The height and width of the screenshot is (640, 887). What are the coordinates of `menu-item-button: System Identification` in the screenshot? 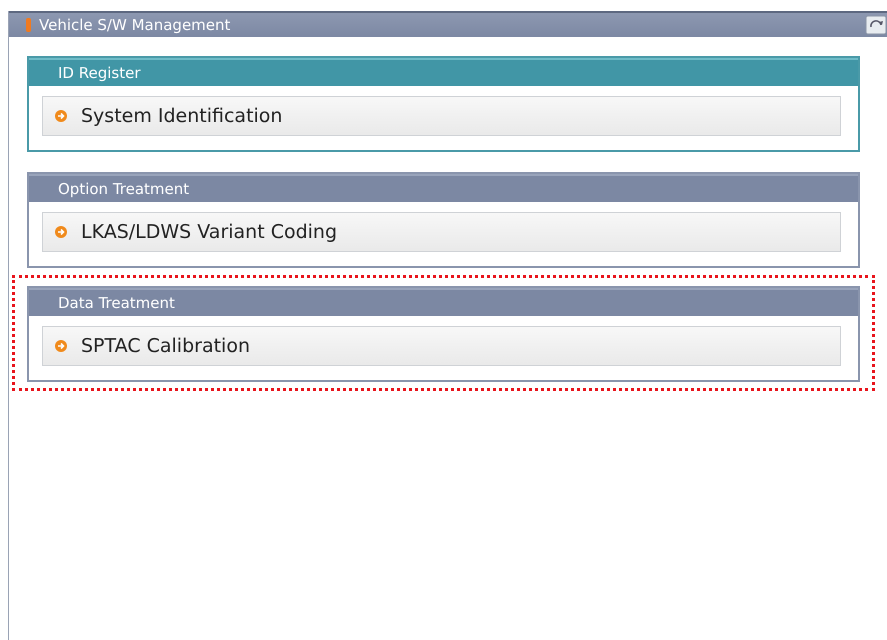 It's located at (441, 116).